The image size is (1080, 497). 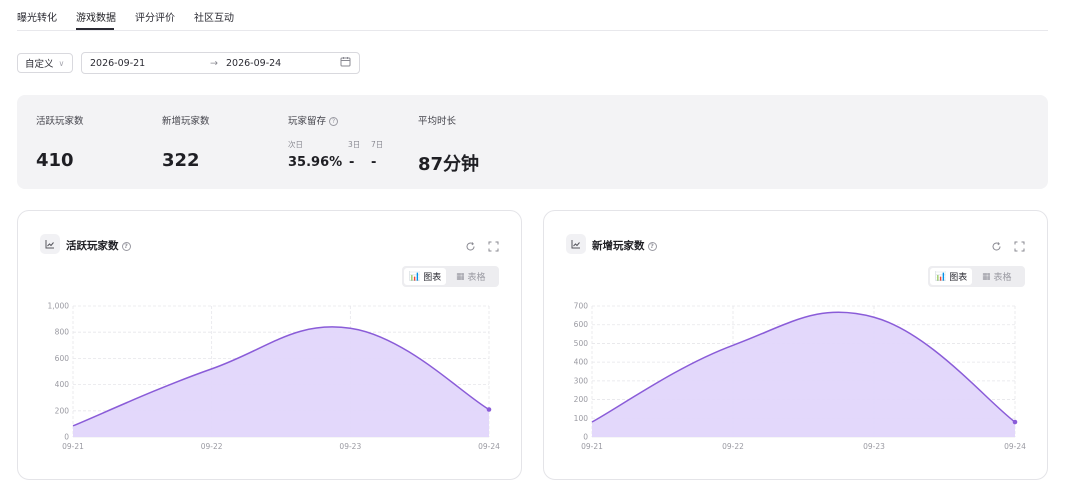 What do you see at coordinates (181, 160) in the screenshot?
I see `new-players-value: 322` at bounding box center [181, 160].